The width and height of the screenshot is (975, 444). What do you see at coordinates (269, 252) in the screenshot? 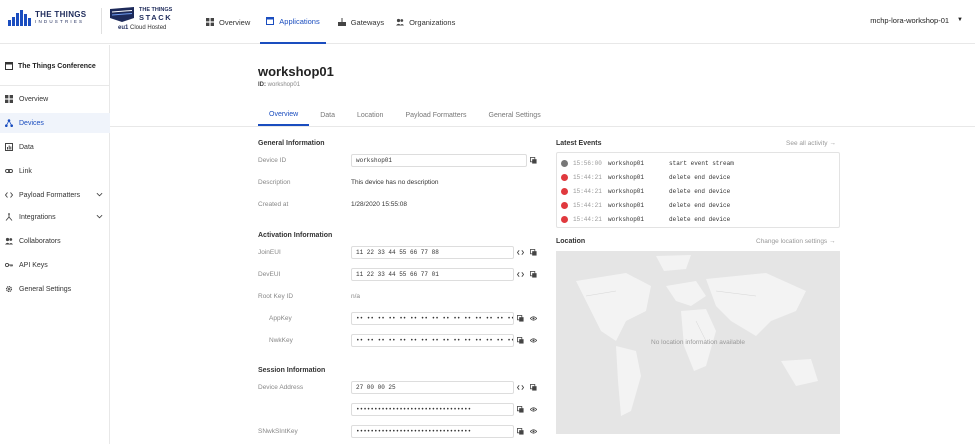
I see `join-eui-label: JoinEUI` at bounding box center [269, 252].